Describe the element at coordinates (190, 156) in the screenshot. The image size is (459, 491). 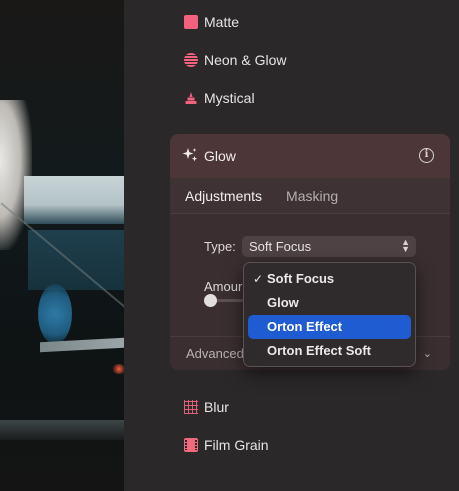
I see `sparkle-icon` at that location.